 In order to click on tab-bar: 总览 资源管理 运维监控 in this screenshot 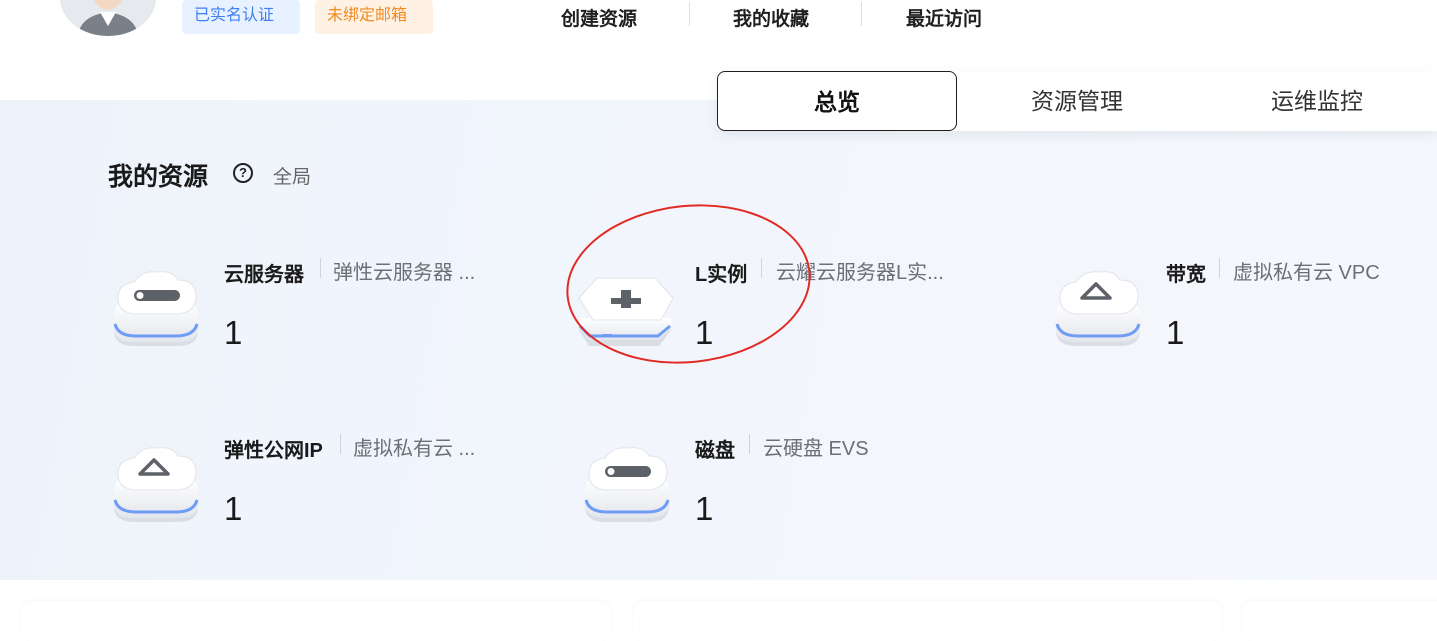, I will do `click(1077, 101)`.